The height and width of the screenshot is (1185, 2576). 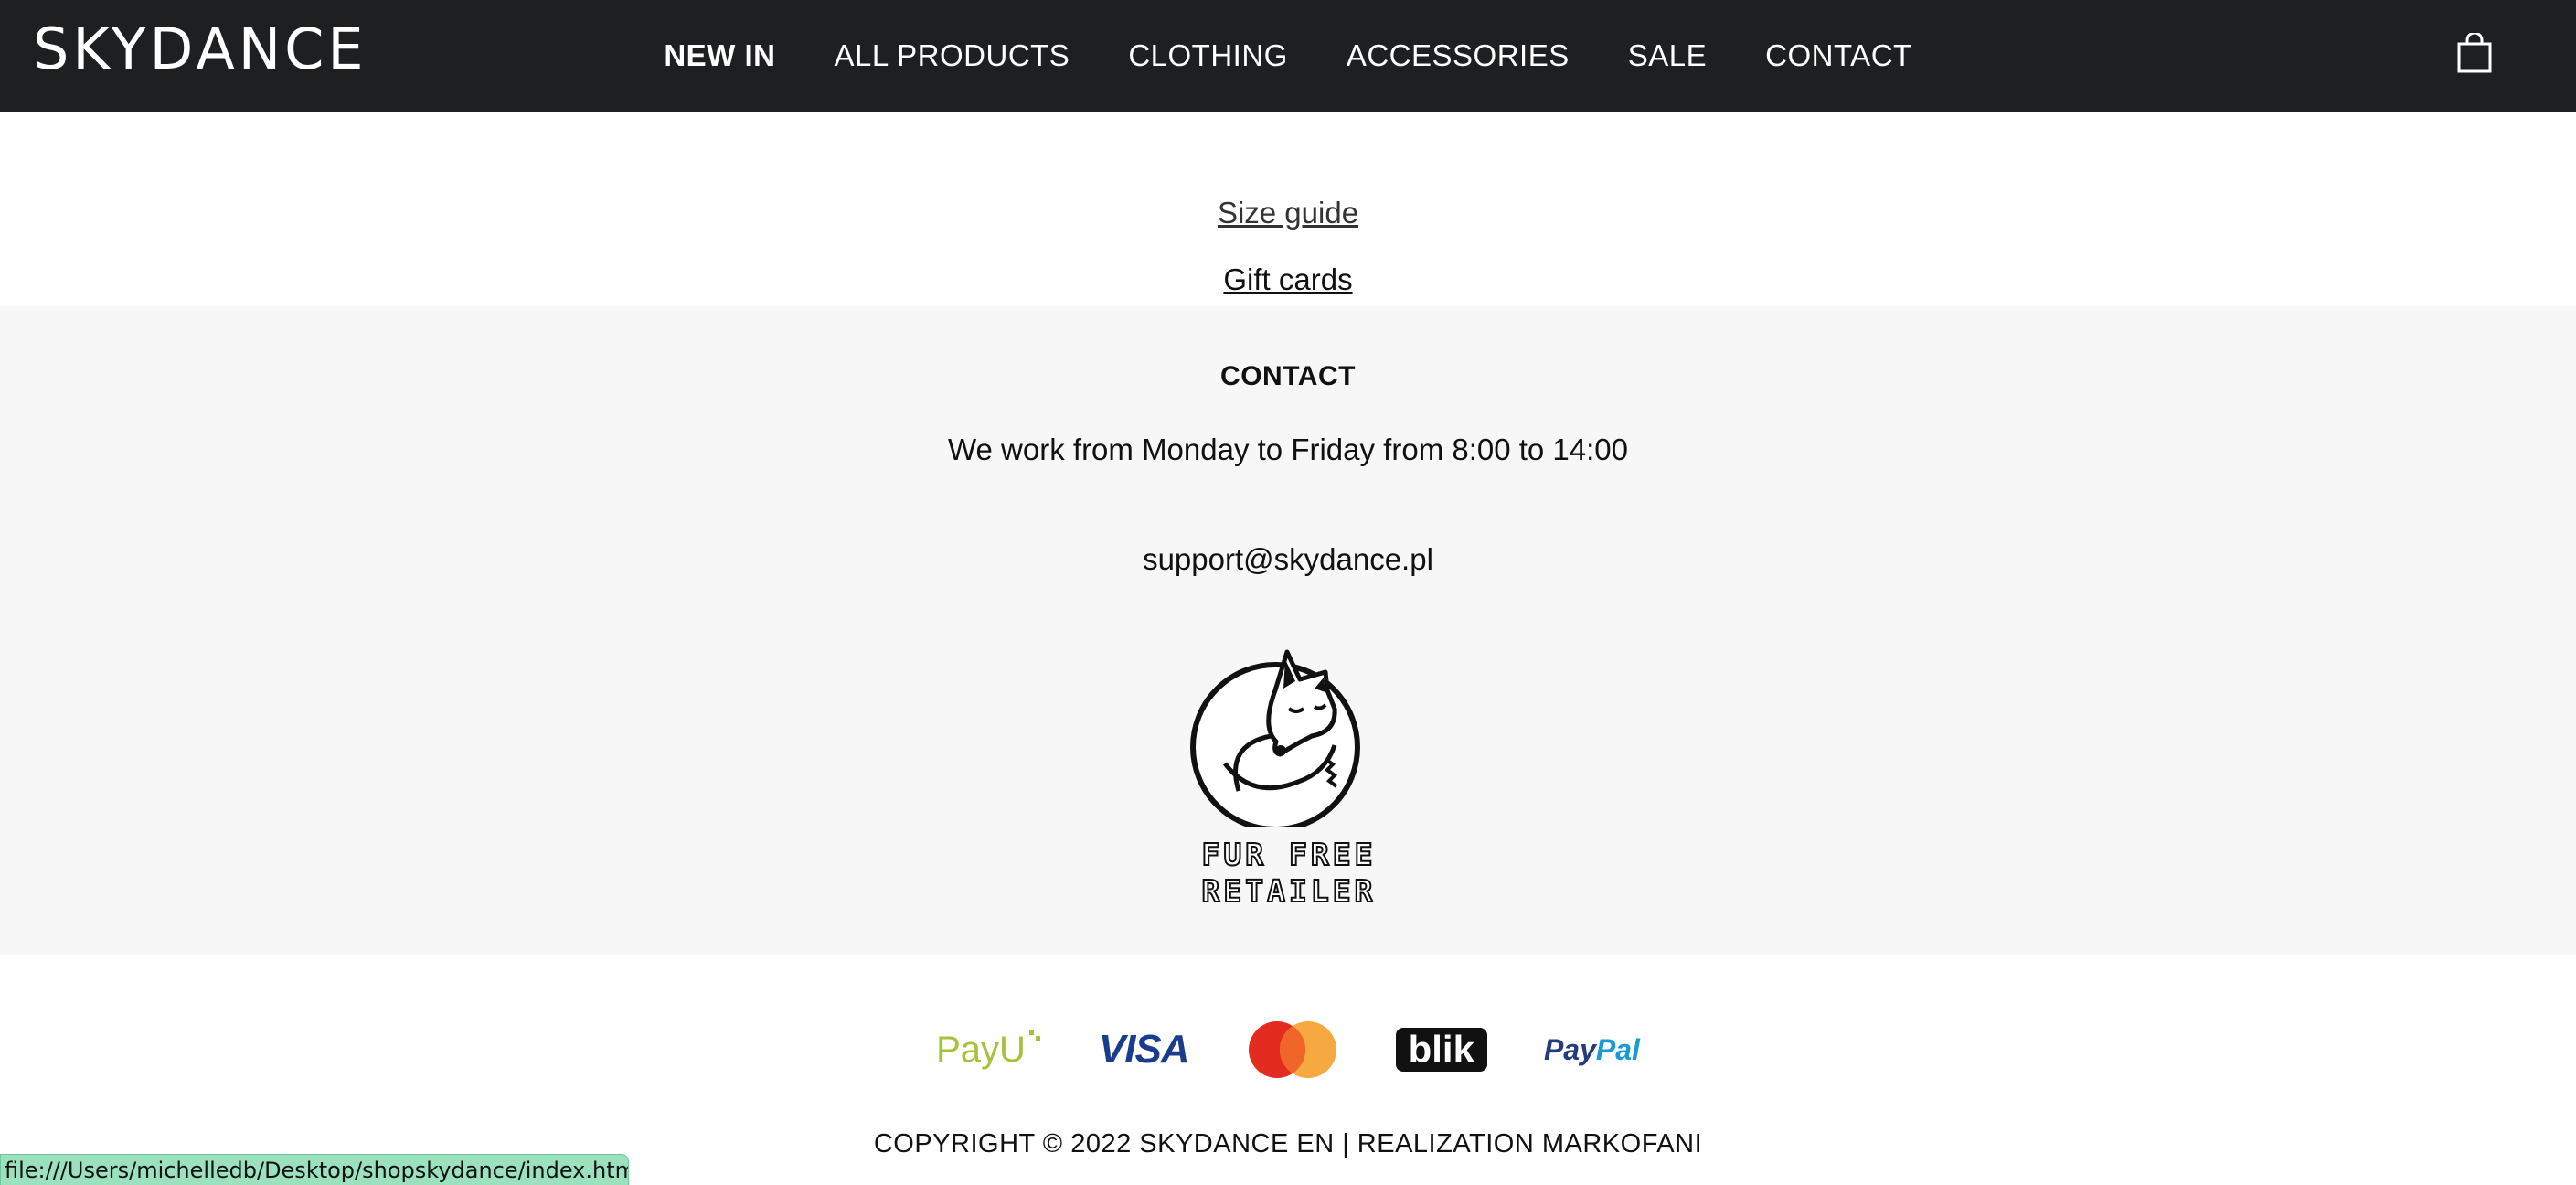 I want to click on payu-logo: PayU, so click(x=989, y=1050).